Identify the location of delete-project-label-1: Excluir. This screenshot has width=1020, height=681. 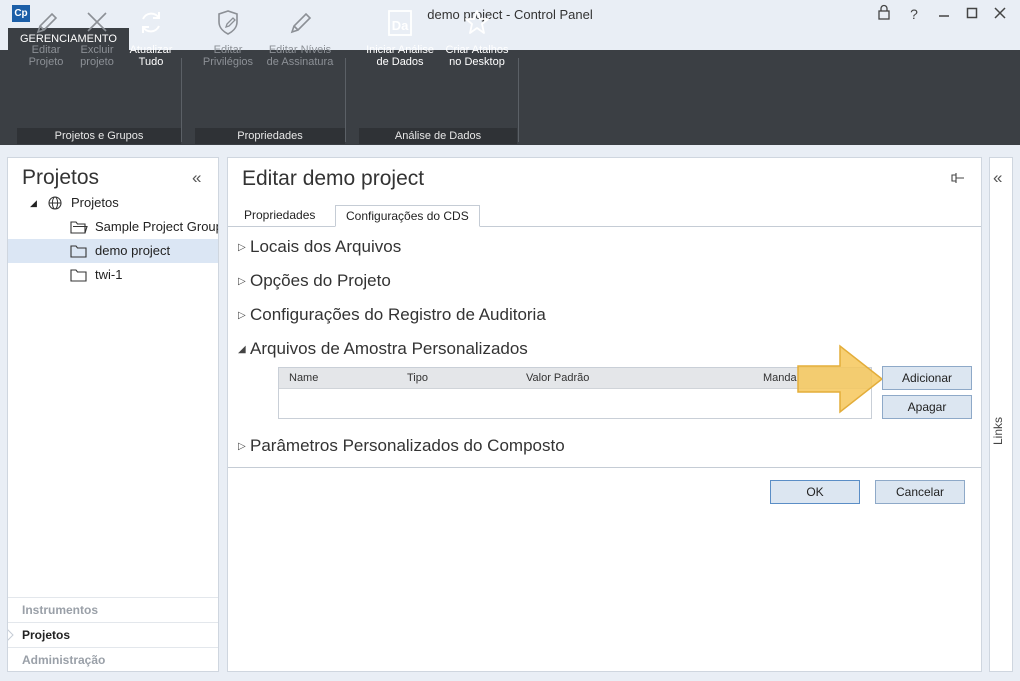
(97, 50).